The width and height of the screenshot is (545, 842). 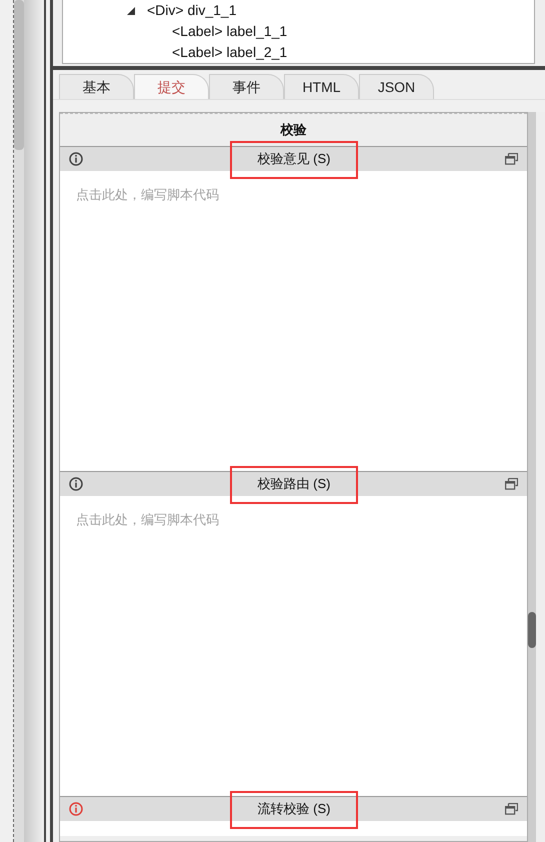 I want to click on tab: 事件, so click(x=246, y=86).